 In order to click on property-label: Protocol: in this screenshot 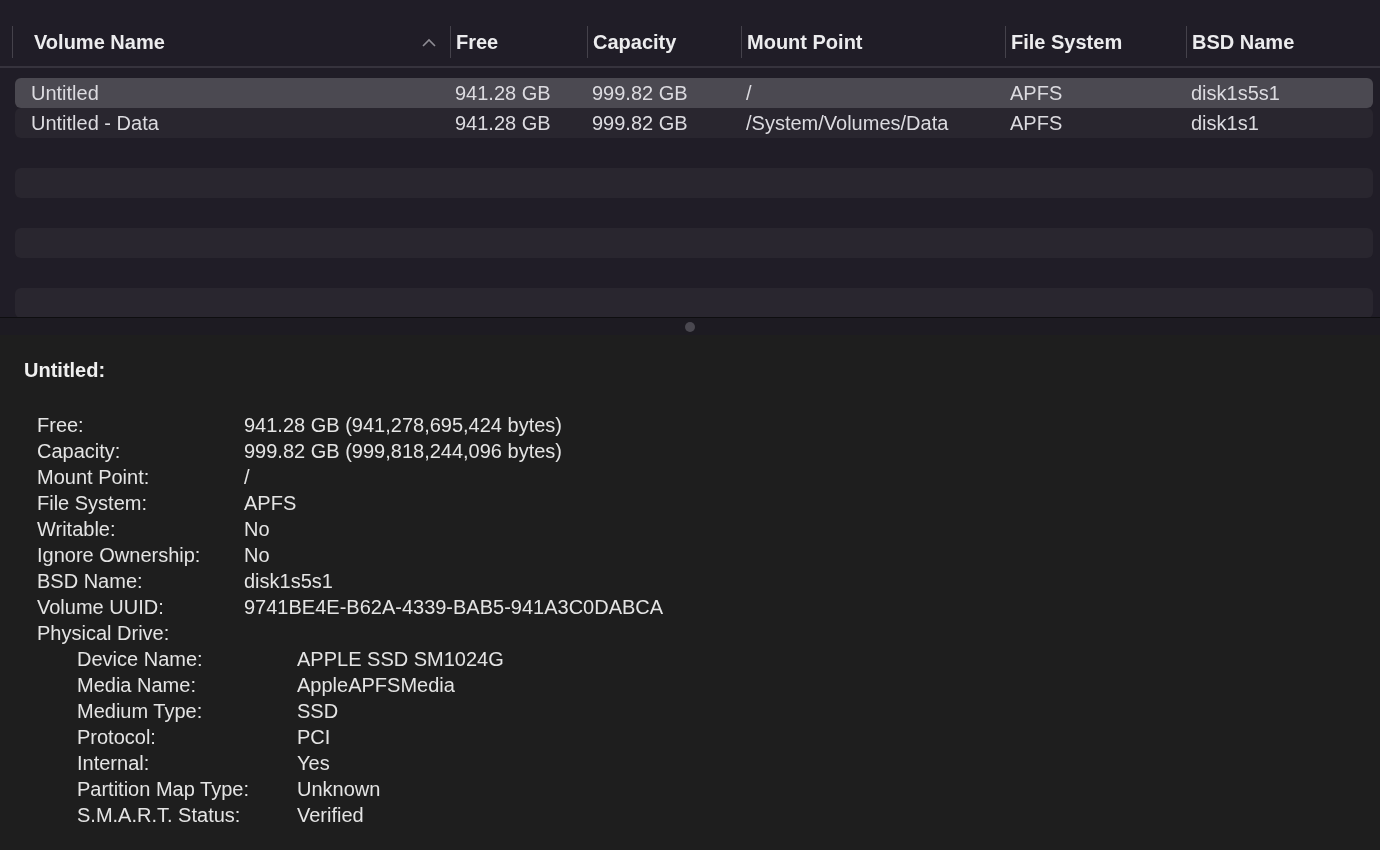, I will do `click(117, 737)`.